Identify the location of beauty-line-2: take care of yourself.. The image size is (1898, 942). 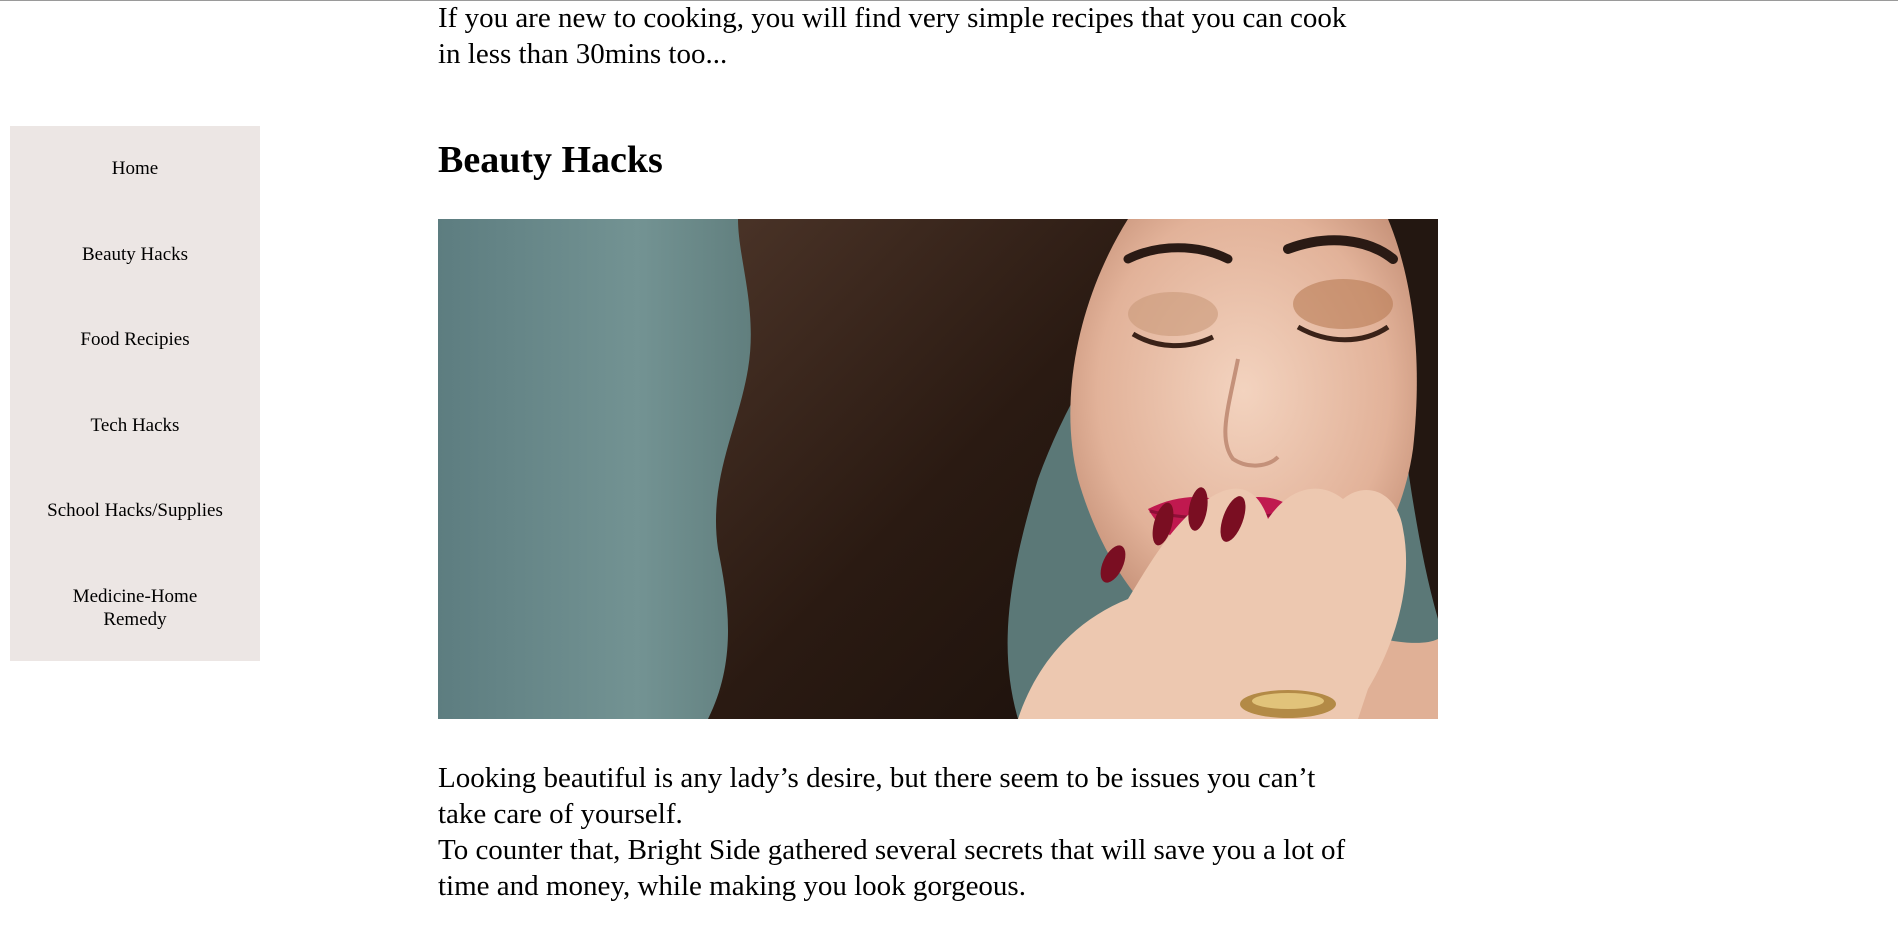
(560, 814).